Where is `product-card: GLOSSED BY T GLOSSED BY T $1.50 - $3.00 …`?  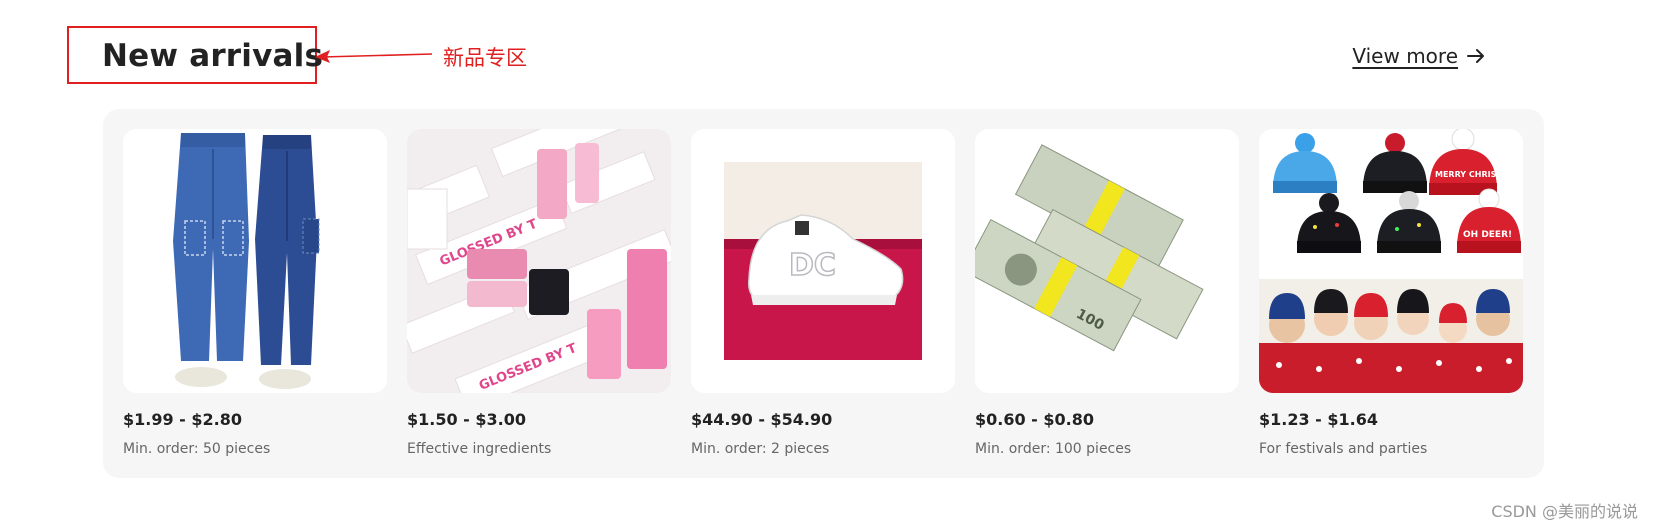 product-card: GLOSSED BY T GLOSSED BY T $1.50 - $3.00 … is located at coordinates (539, 294).